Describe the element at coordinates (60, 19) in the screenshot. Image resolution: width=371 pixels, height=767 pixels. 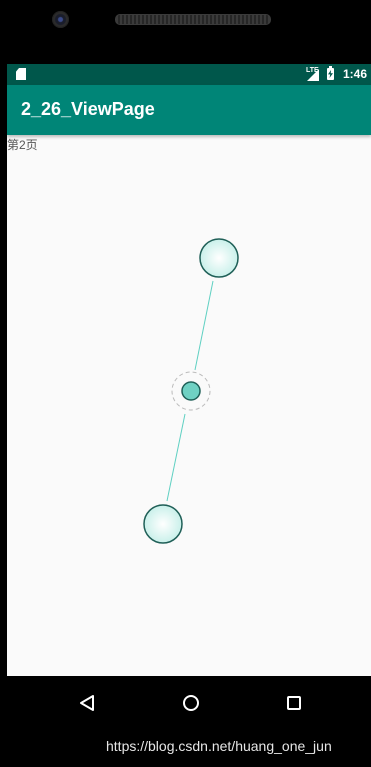
I see `camera-icon` at that location.